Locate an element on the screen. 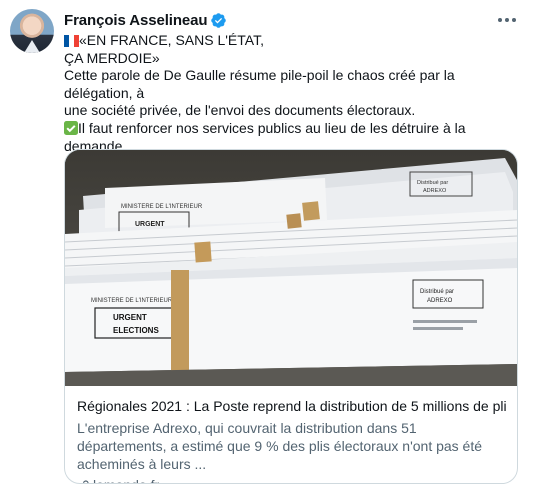 The width and height of the screenshot is (540, 492). link-icon is located at coordinates (85, 481).